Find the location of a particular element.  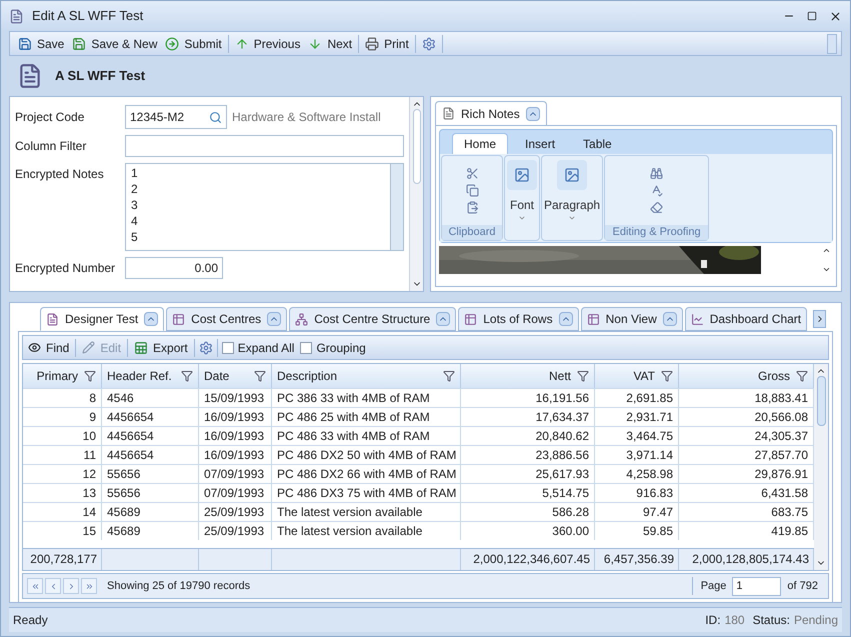

chevron-up-icon is located at coordinates (826, 250).